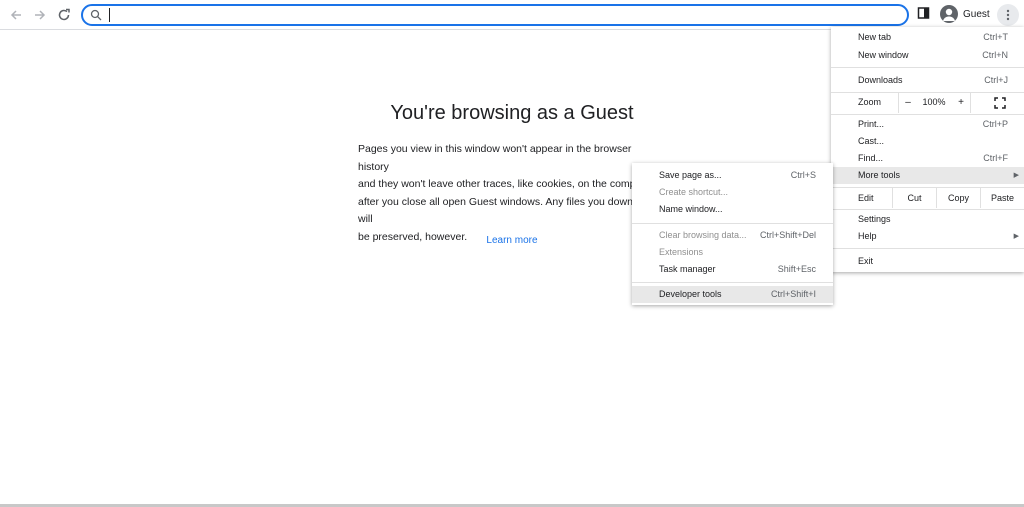 The height and width of the screenshot is (507, 1024). What do you see at coordinates (927, 219) in the screenshot?
I see `menu-item-settings: Settings` at bounding box center [927, 219].